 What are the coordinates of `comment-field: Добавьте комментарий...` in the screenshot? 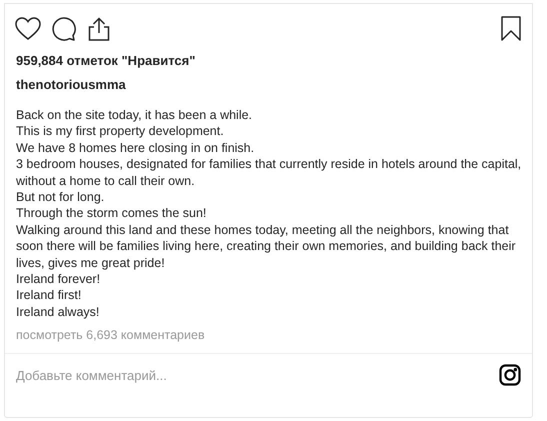 It's located at (257, 376).